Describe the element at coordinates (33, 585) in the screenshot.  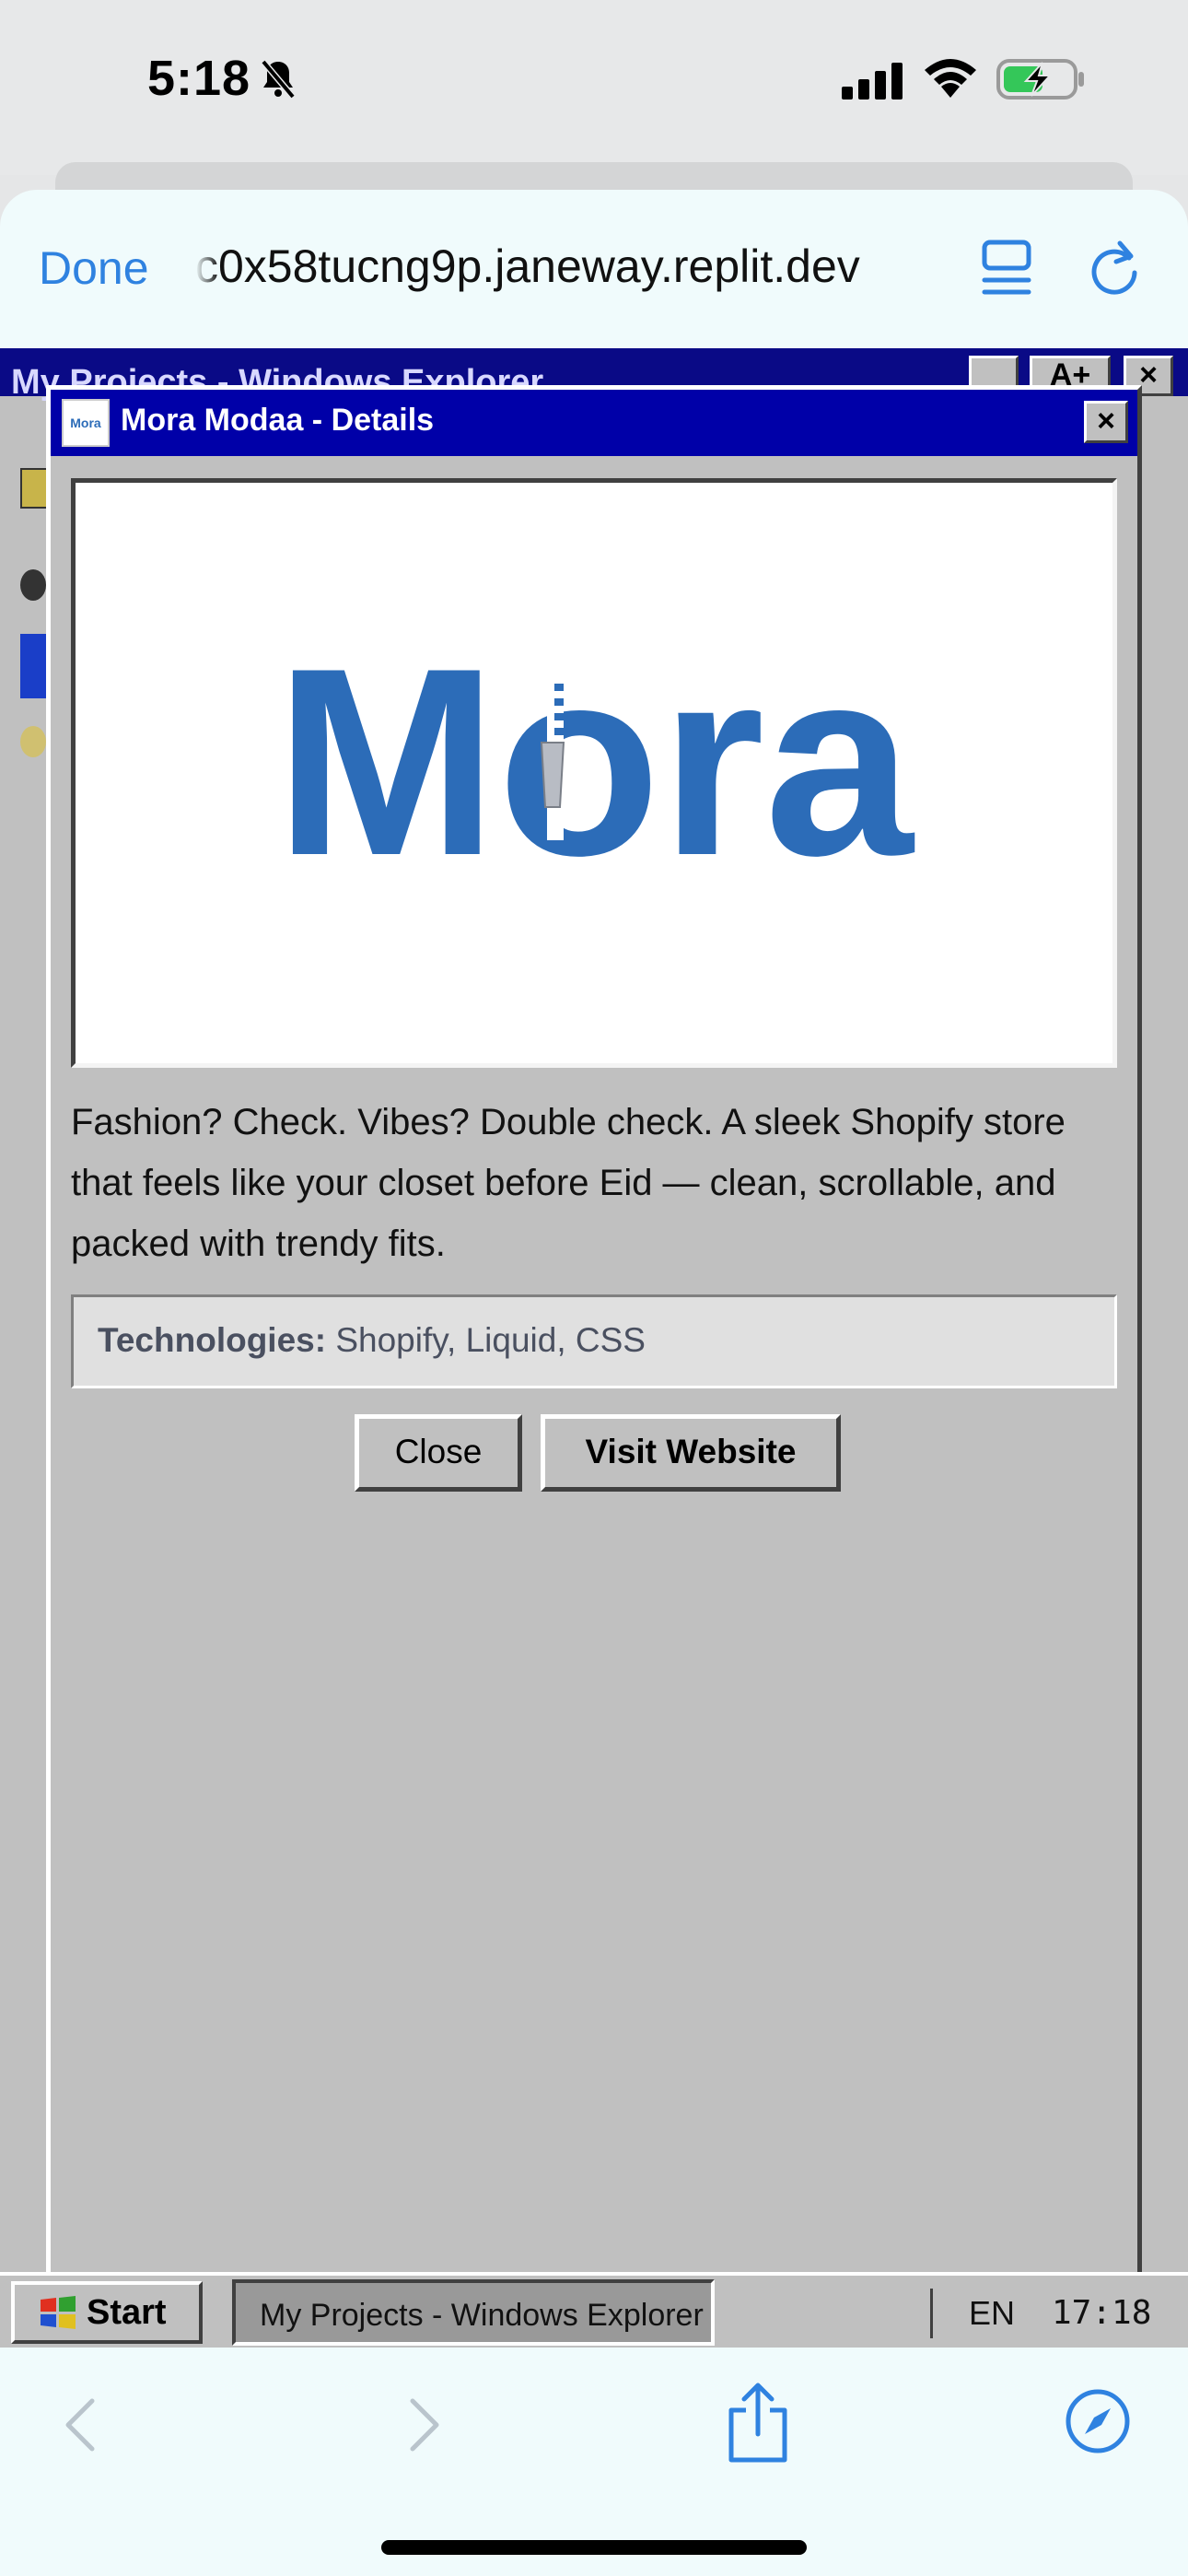
I see `user-icon` at that location.